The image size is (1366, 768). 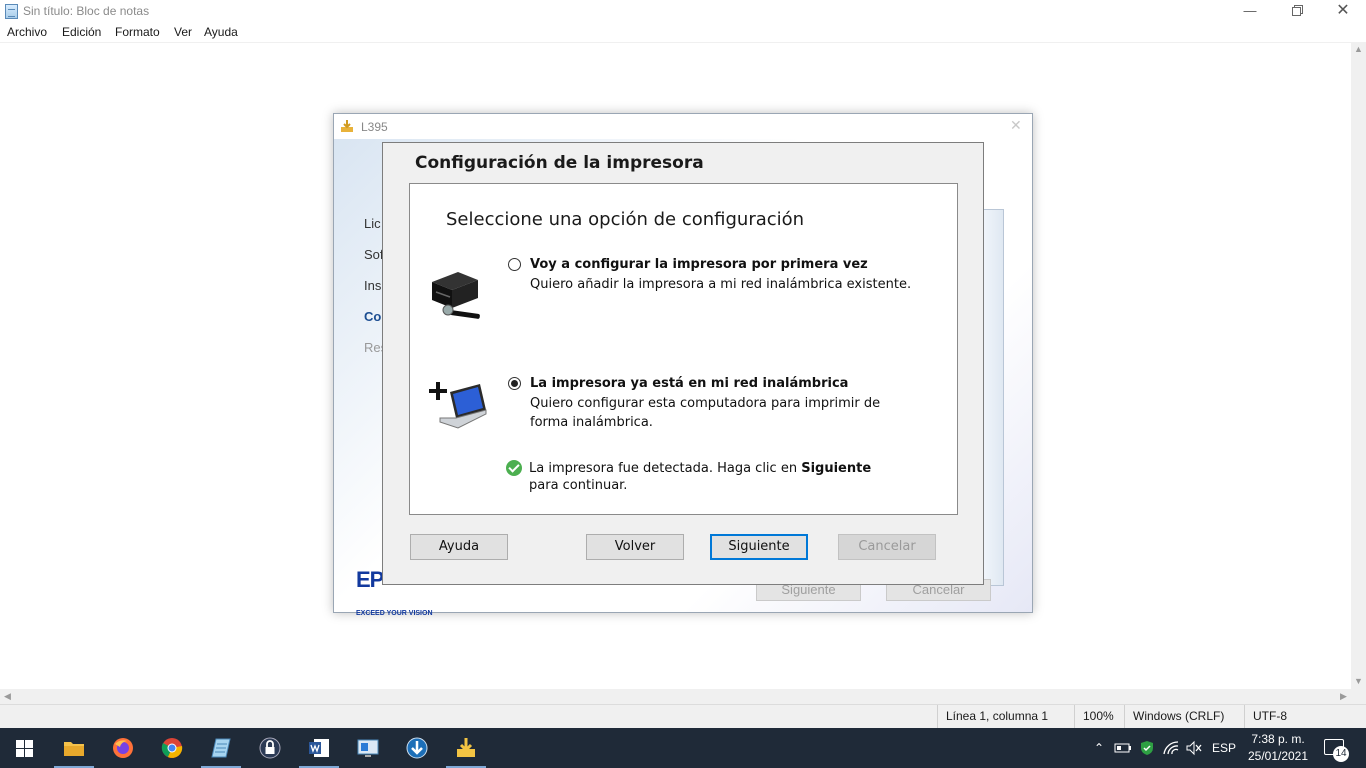 I want to click on download-icon, so click(x=417, y=748).